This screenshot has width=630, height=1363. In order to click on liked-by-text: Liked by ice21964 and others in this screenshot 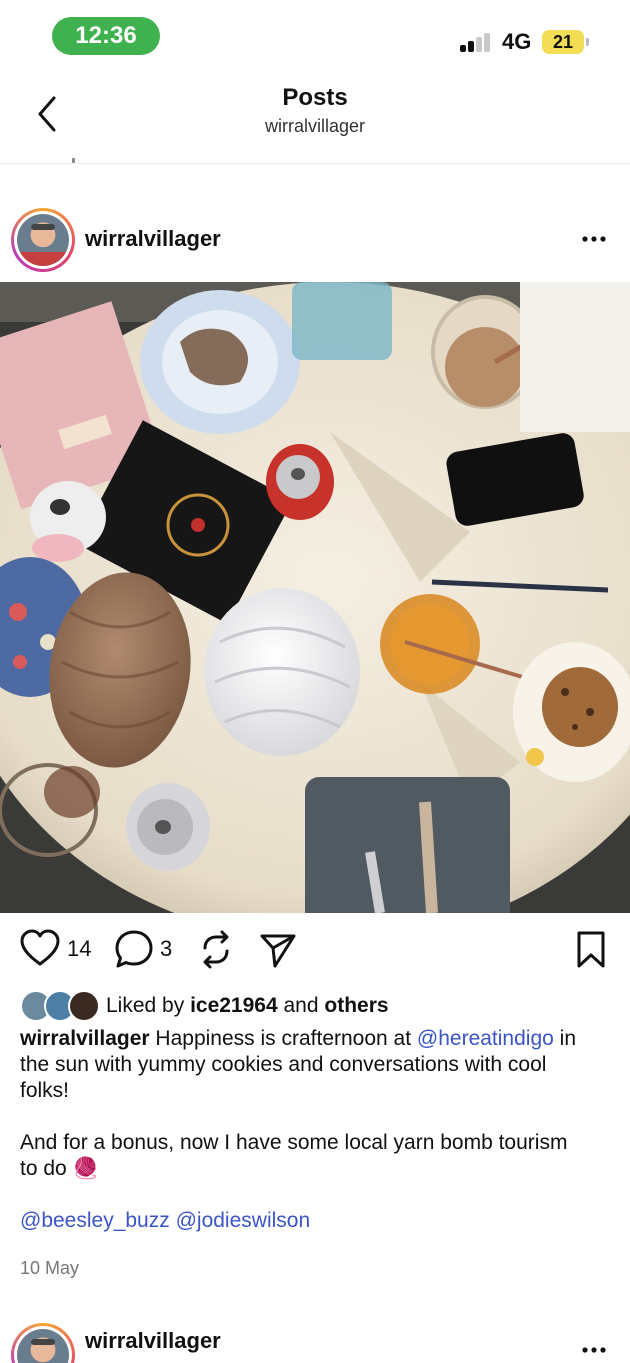, I will do `click(247, 1006)`.